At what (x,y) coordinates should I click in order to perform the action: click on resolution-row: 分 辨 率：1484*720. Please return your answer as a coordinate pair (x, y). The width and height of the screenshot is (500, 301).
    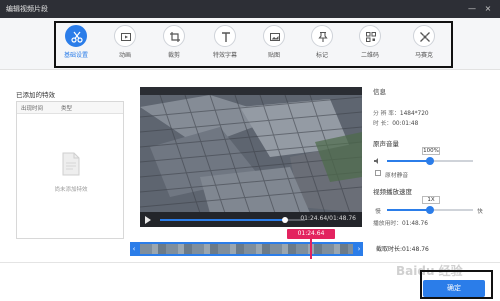
    Looking at the image, I should click on (401, 112).